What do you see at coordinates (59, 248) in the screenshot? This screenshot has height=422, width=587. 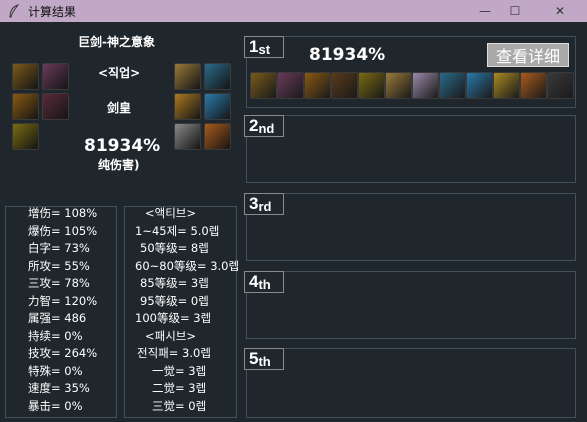 I see `stat-line: 白字= 73%` at bounding box center [59, 248].